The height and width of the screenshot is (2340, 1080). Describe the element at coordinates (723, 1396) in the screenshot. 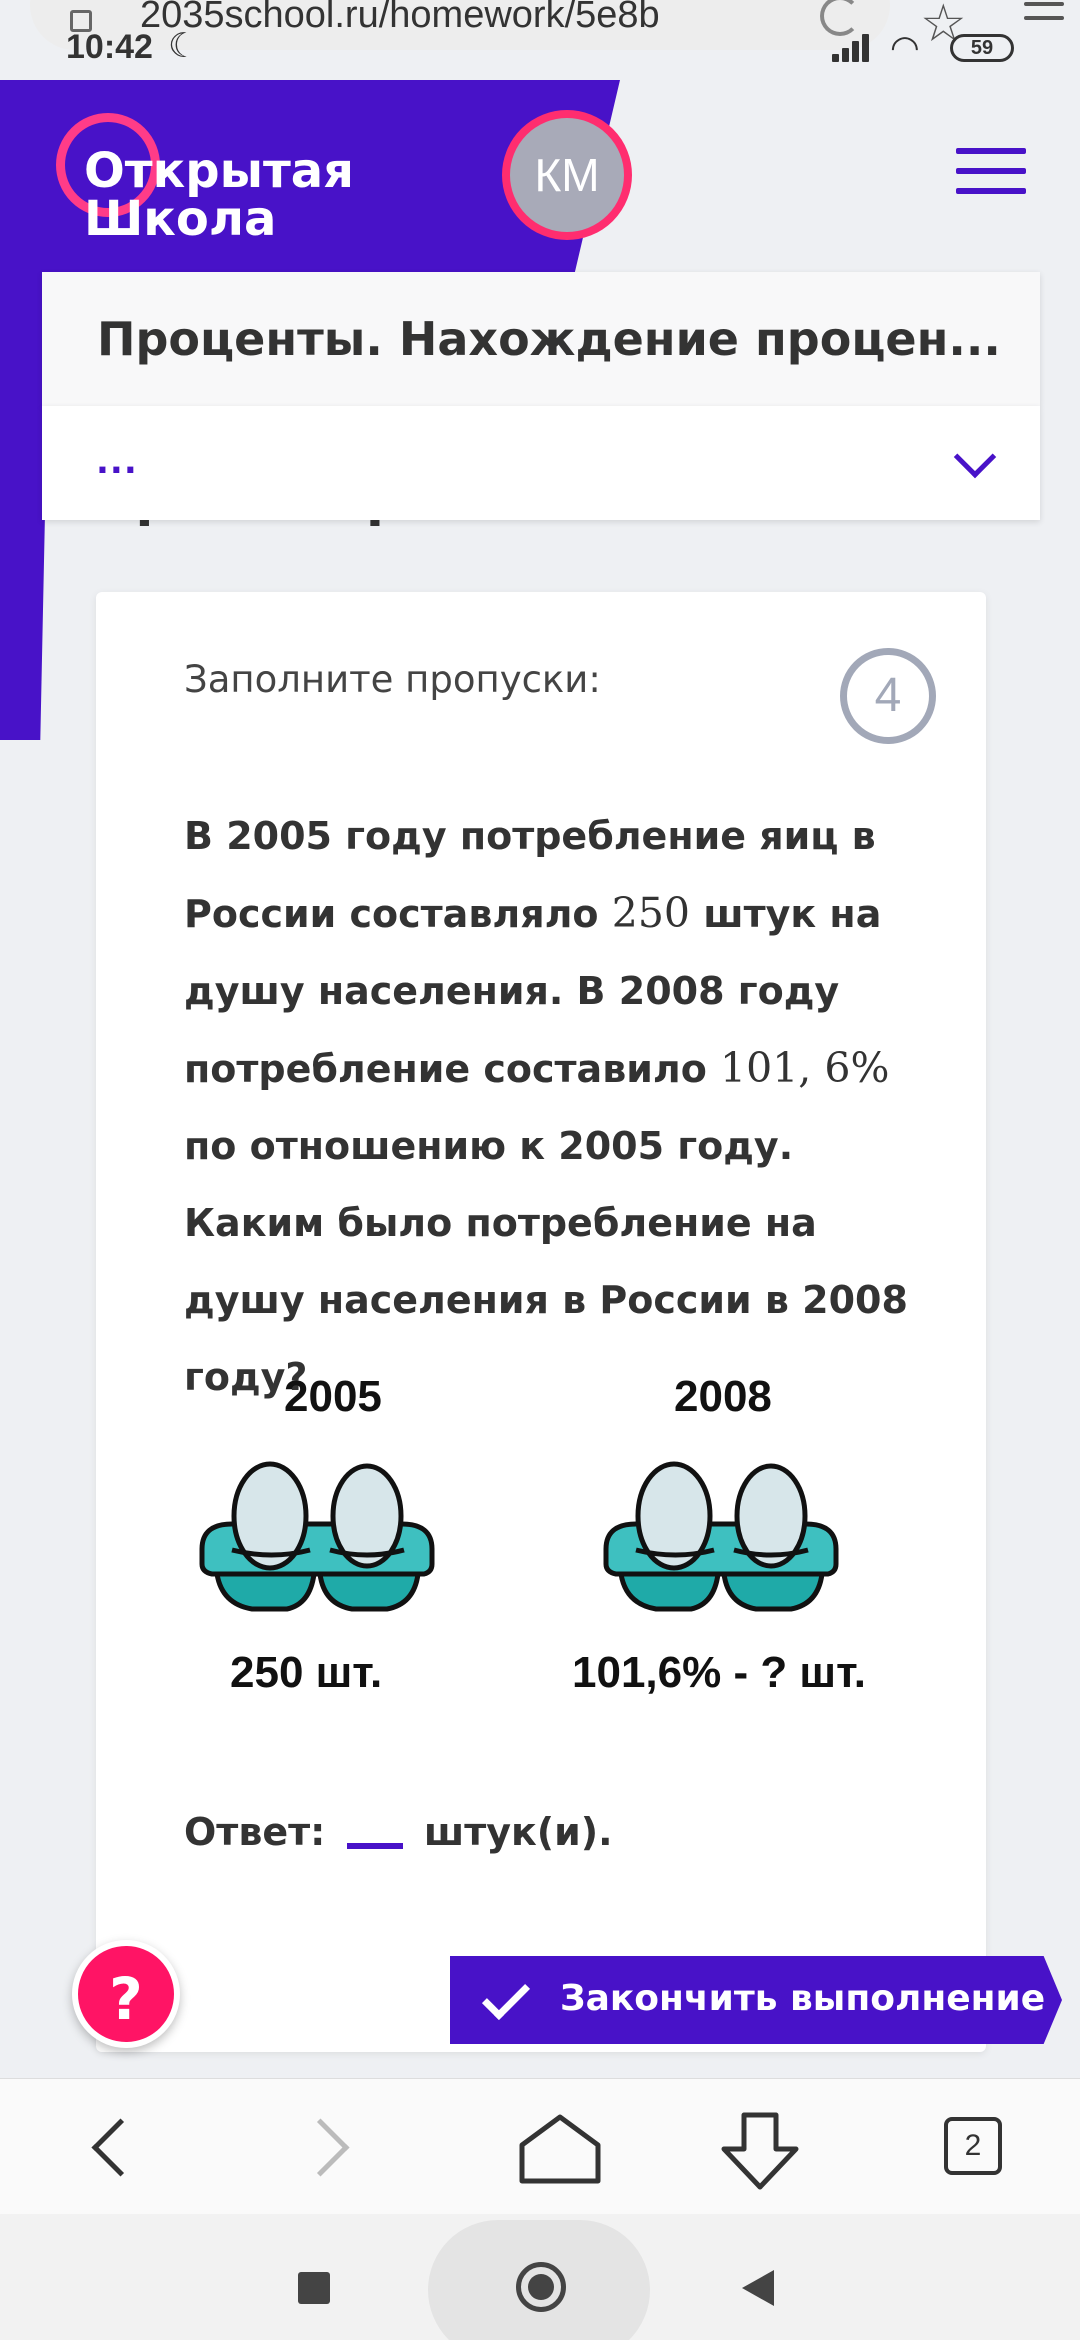

I see `year-label-right: 2008` at that location.